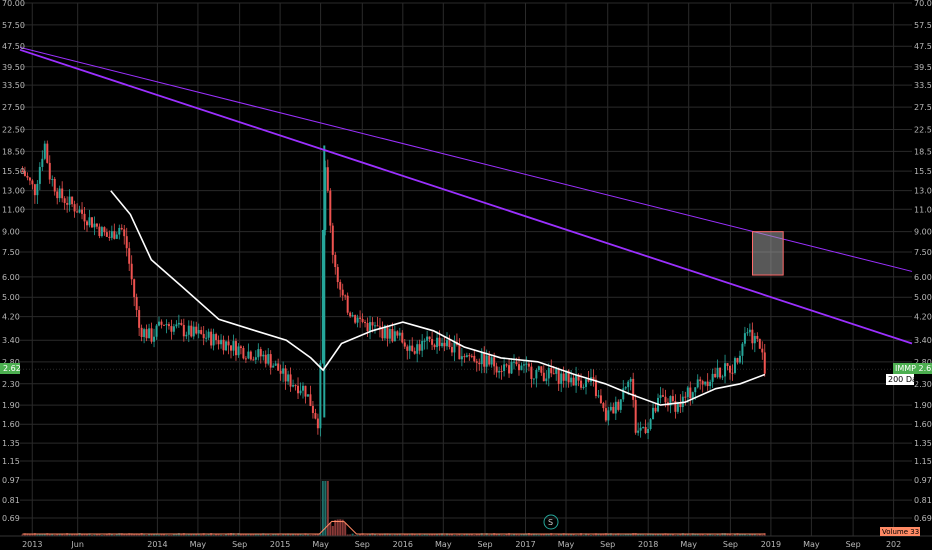 Image resolution: width=932 pixels, height=550 pixels. I want to click on y-tick-label-right: 0.97, so click(923, 480).